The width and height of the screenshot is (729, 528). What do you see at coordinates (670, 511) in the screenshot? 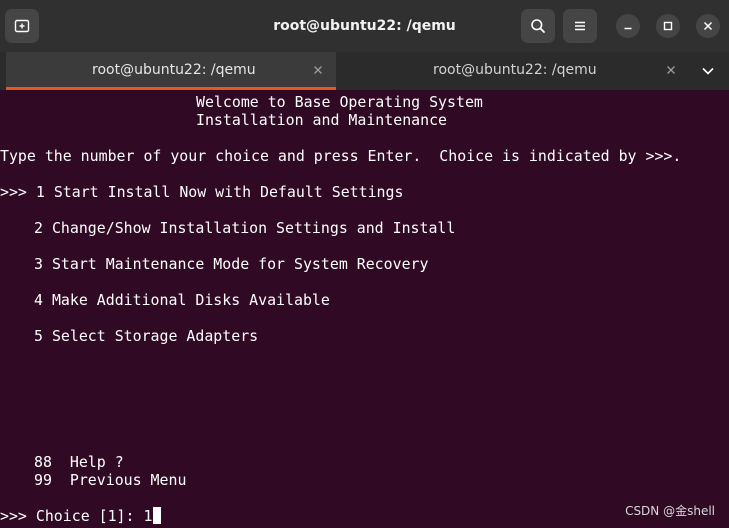
I see `watermark: CSDN @金shell` at bounding box center [670, 511].